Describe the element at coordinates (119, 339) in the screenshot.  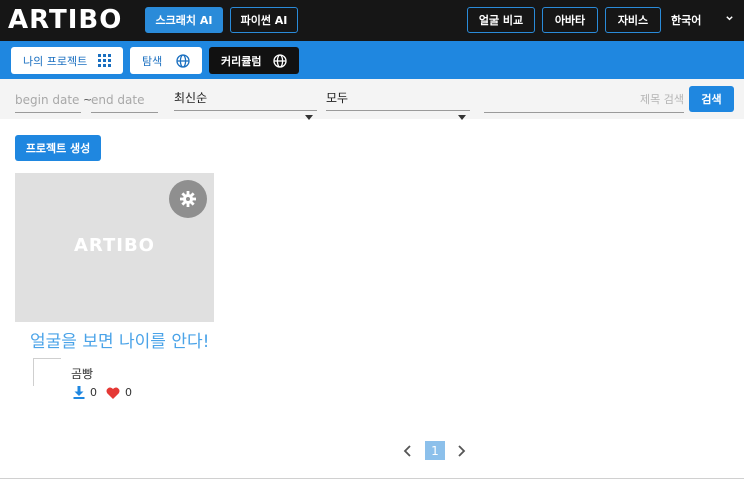
I see `project-title: 얼굴을 보면 나이를 안다!` at that location.